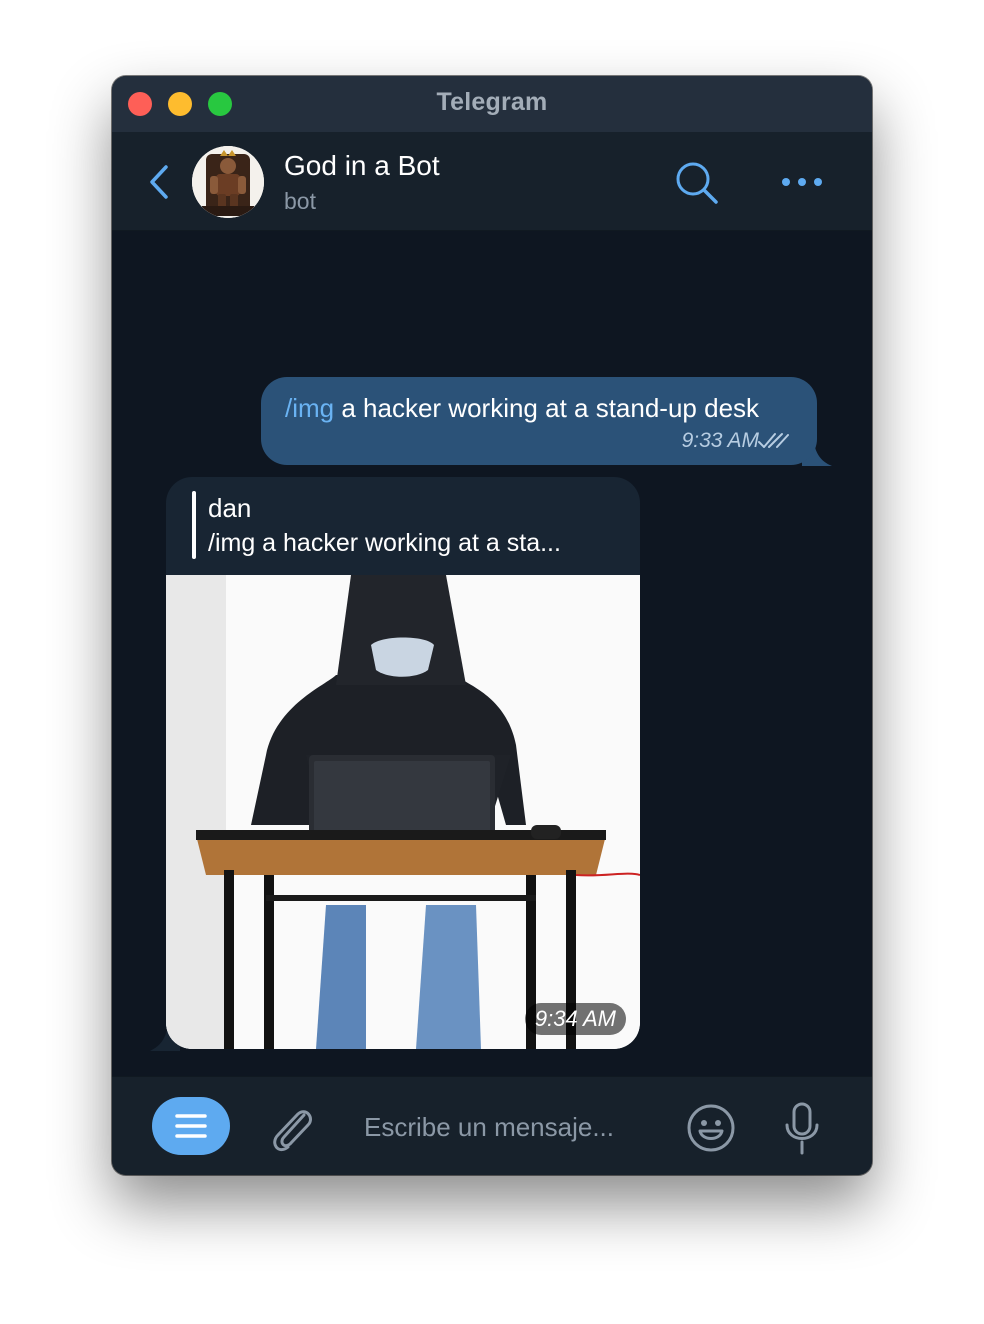 This screenshot has width=984, height=1324. I want to click on avatar-image, so click(228, 182).